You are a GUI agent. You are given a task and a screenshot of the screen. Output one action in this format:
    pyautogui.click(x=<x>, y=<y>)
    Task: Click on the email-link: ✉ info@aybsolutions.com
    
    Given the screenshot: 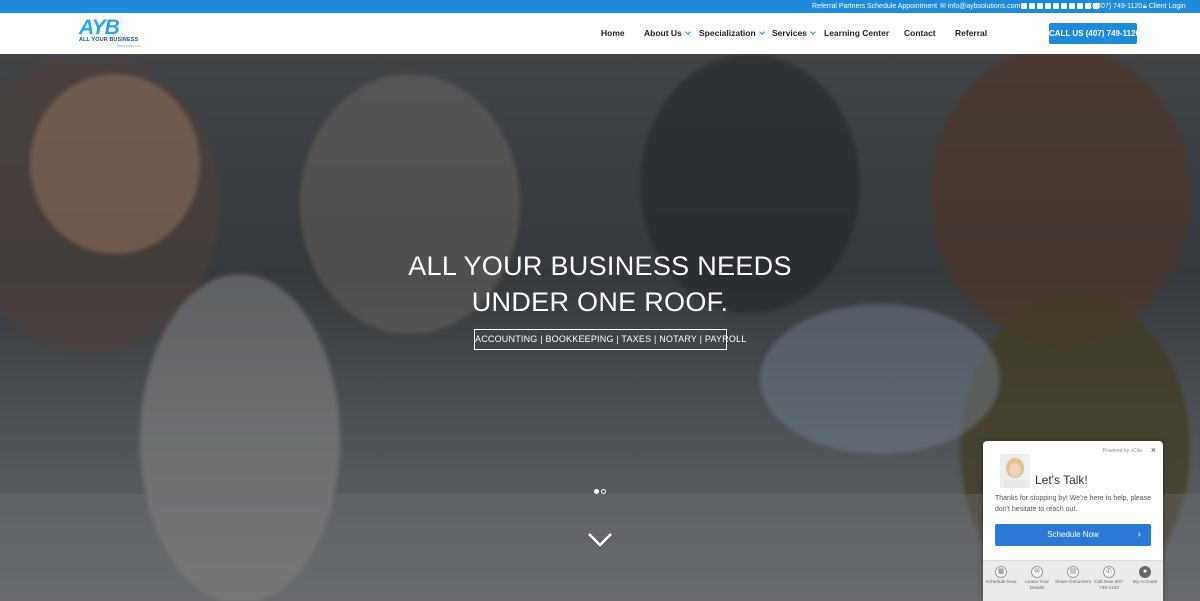 What is the action you would take?
    pyautogui.click(x=980, y=6)
    